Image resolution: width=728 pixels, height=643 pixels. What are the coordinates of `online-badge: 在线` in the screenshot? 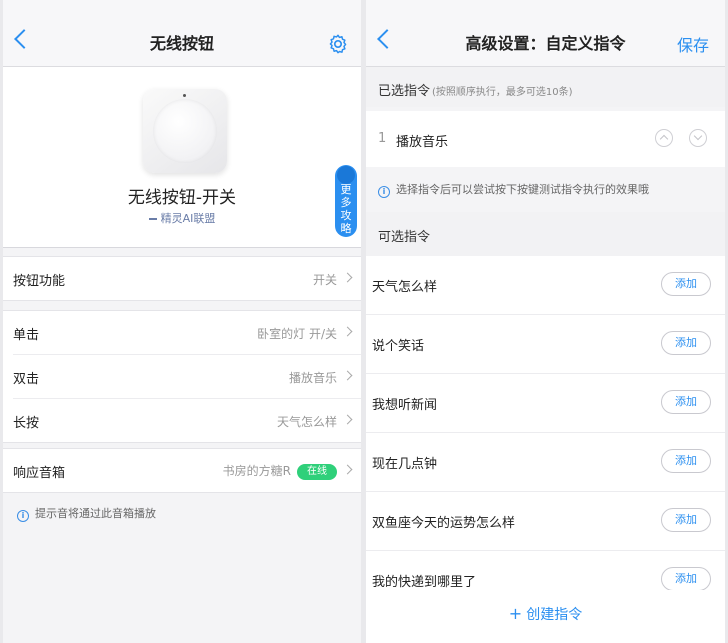 It's located at (317, 472).